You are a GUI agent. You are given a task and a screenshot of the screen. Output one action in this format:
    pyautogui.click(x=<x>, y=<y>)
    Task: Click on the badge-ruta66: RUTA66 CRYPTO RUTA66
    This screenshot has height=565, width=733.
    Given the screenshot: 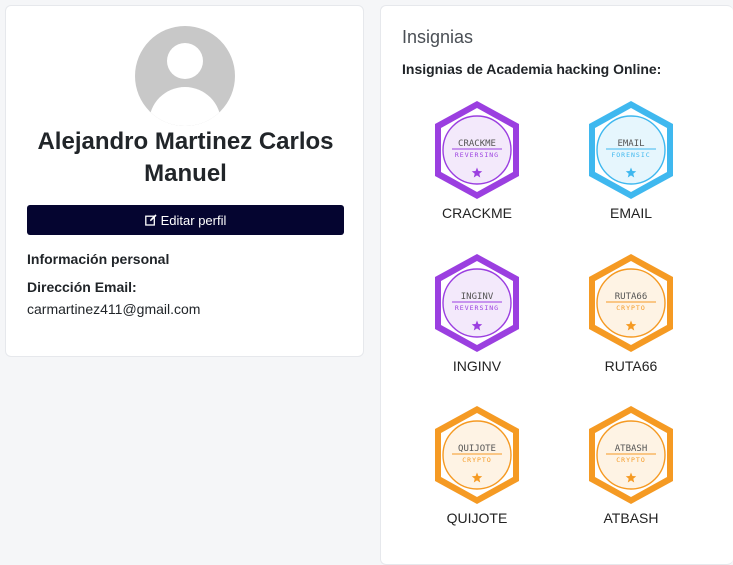 What is the action you would take?
    pyautogui.click(x=631, y=317)
    